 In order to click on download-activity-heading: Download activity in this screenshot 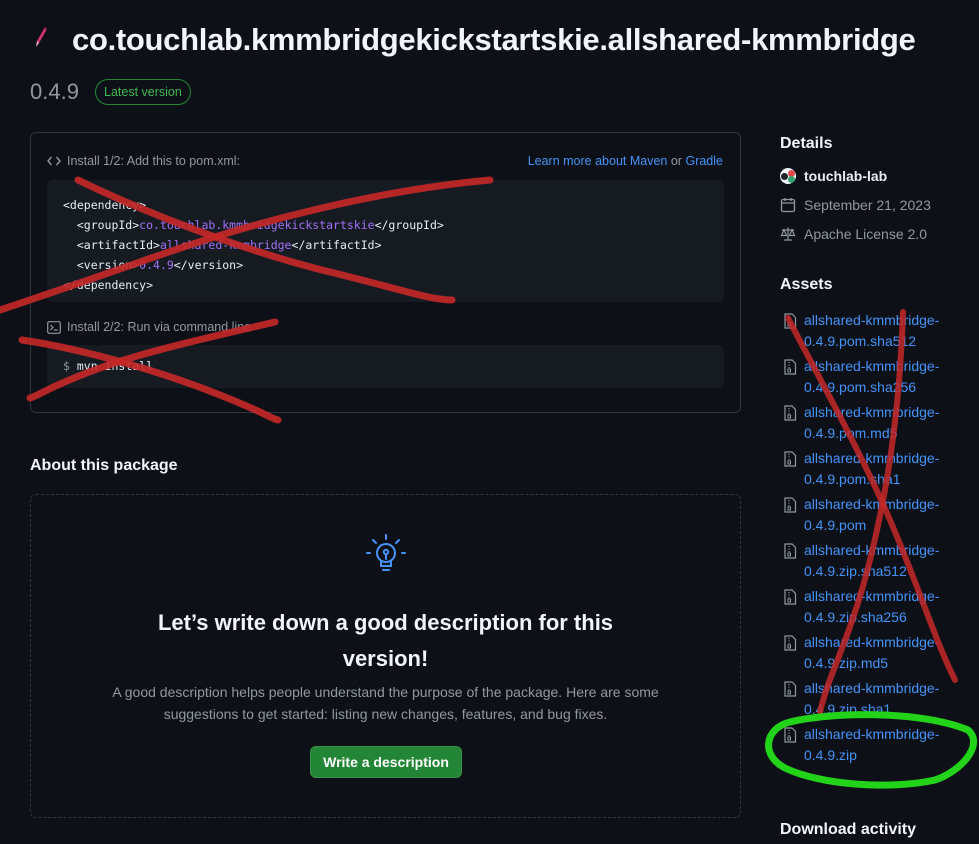, I will do `click(848, 829)`.